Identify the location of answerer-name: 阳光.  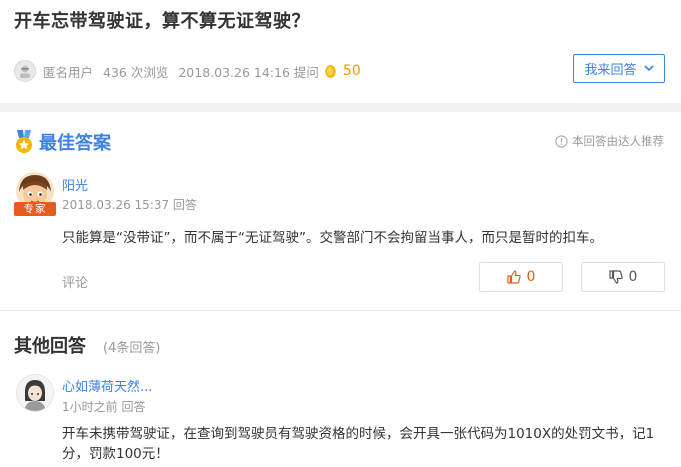
(75, 184).